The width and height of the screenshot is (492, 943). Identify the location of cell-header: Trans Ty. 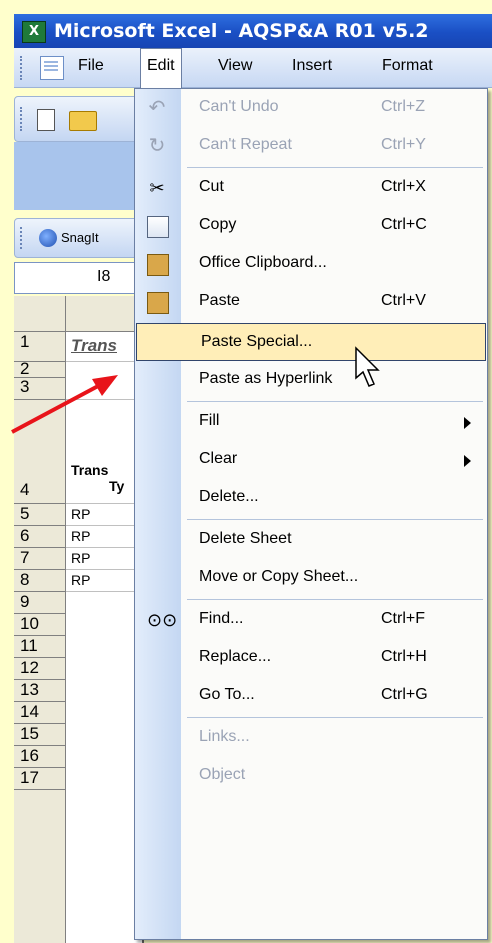
(105, 452).